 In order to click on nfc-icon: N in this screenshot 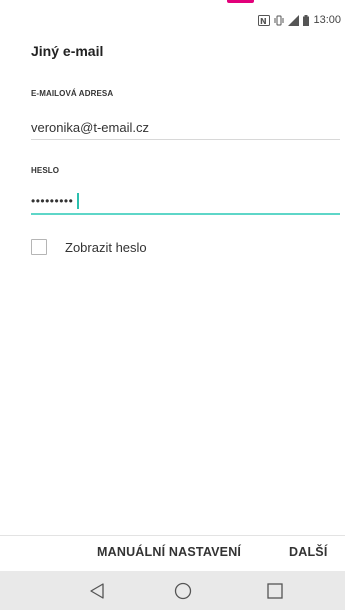, I will do `click(264, 20)`.